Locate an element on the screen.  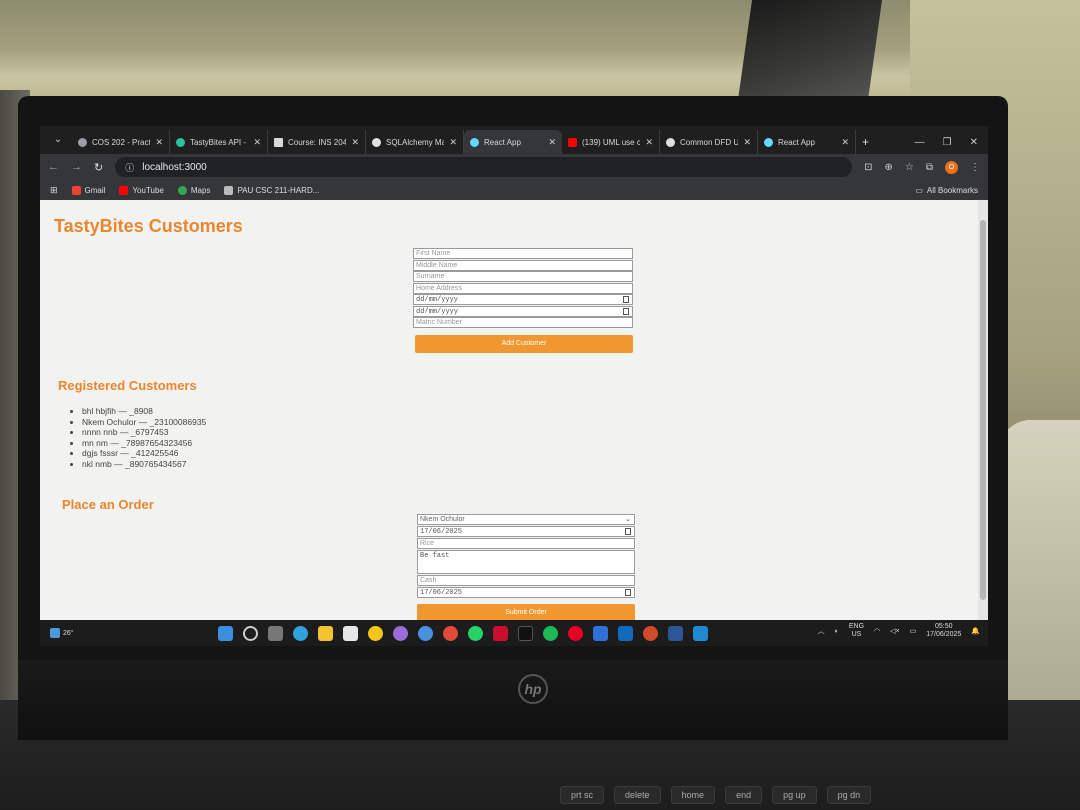
payment-select: Cash is located at coordinates (526, 580).